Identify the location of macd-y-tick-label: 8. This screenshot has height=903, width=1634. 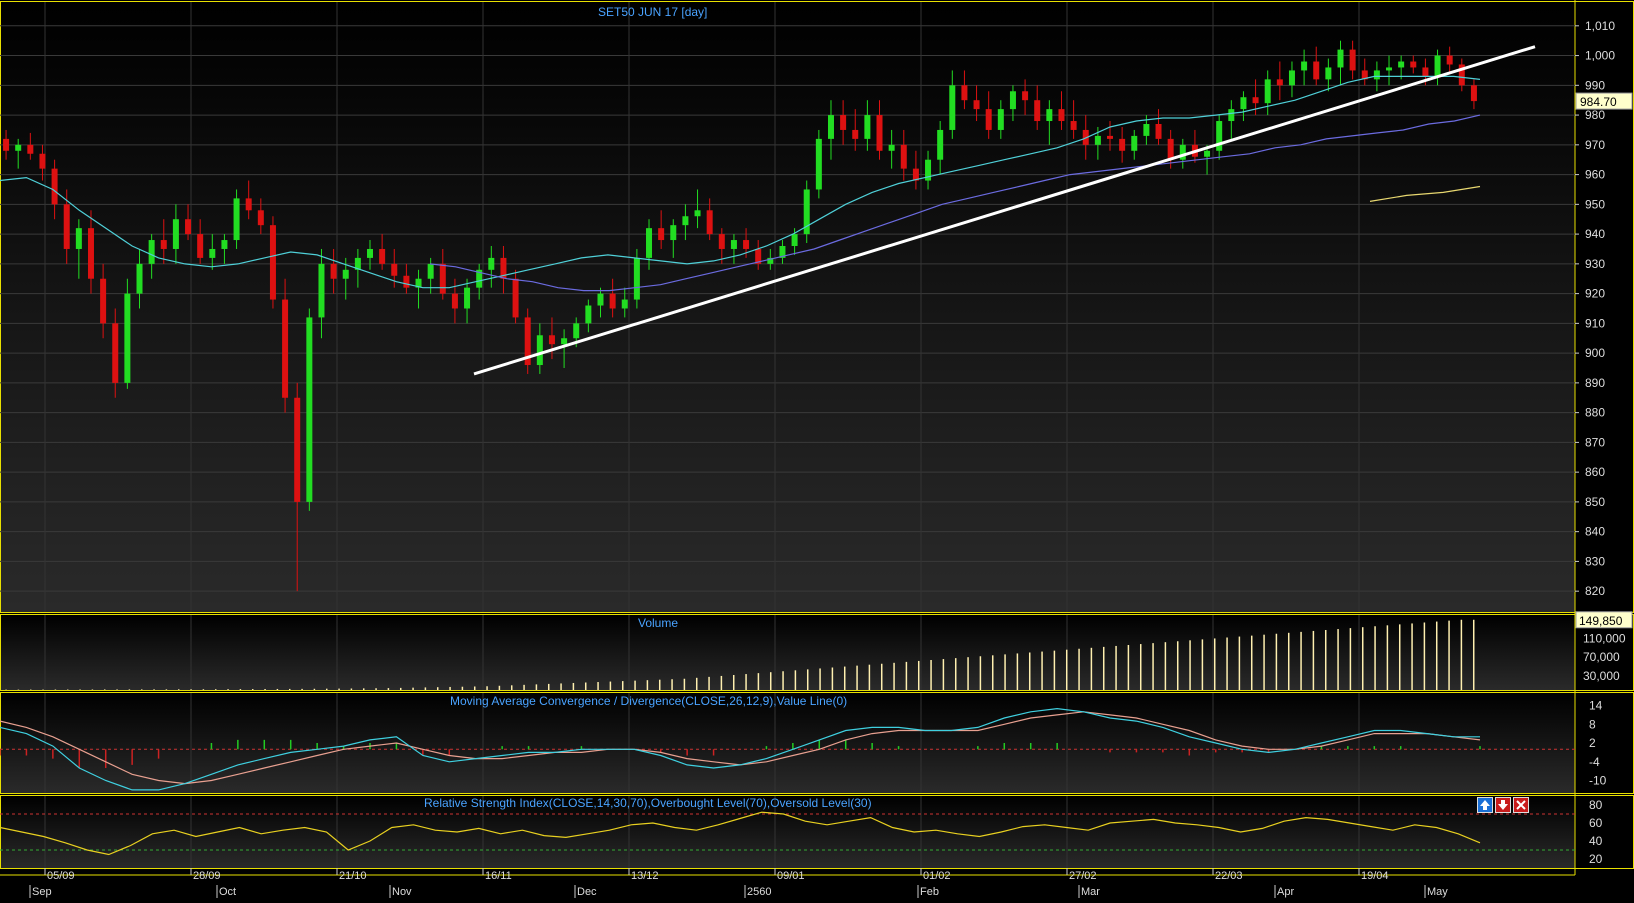
(1592, 724).